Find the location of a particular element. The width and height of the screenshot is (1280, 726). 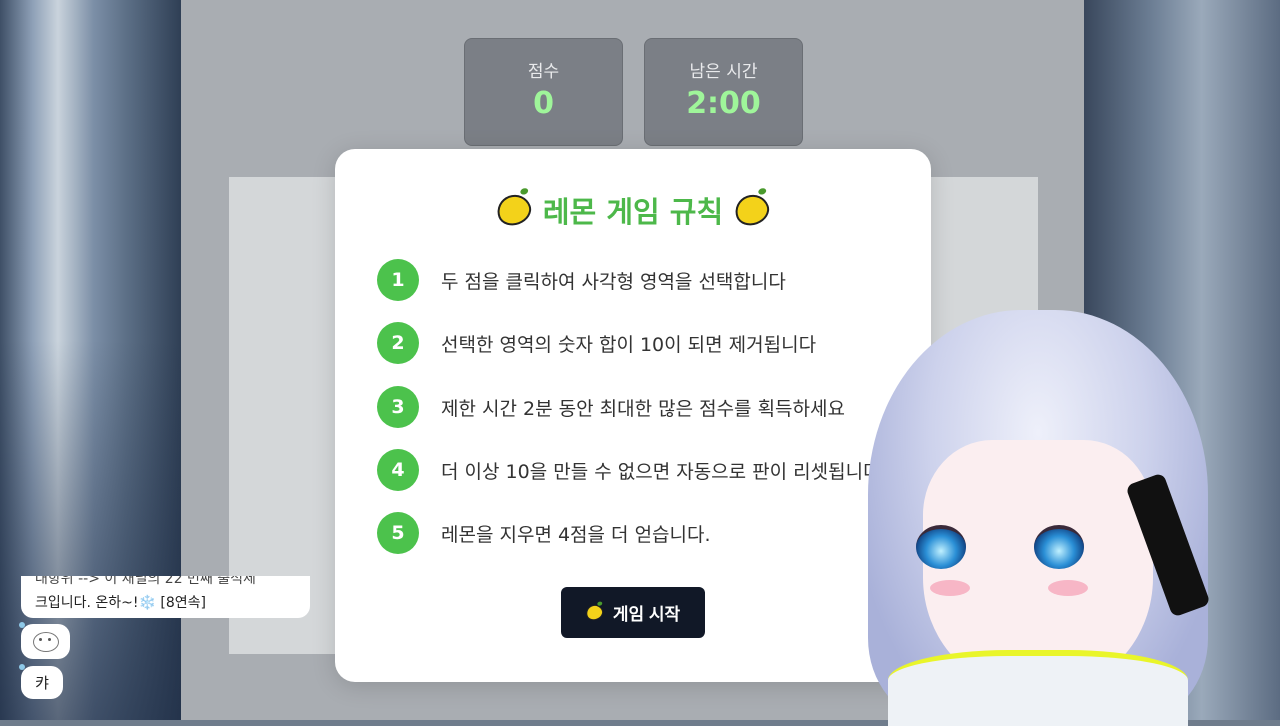

rule-number: 3 is located at coordinates (398, 407).